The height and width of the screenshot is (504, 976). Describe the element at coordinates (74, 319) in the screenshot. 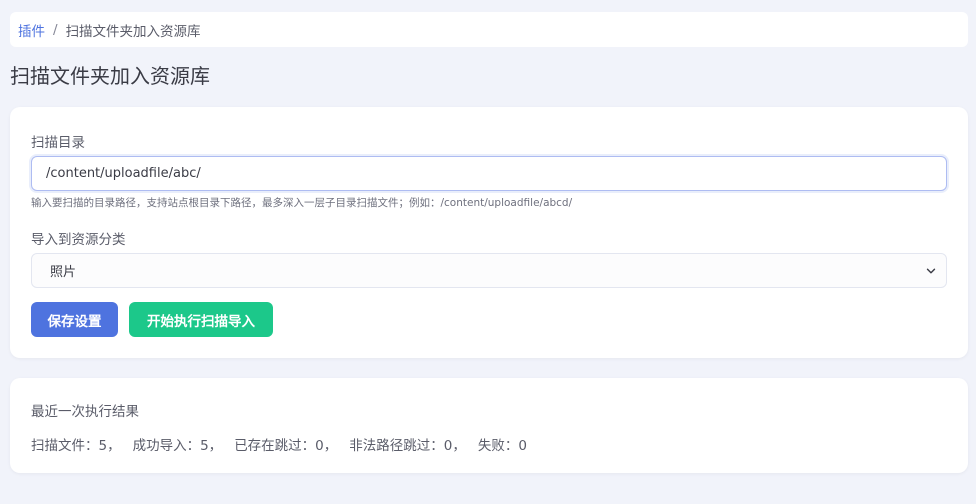

I see `save-settings-button: 保存设置` at that location.